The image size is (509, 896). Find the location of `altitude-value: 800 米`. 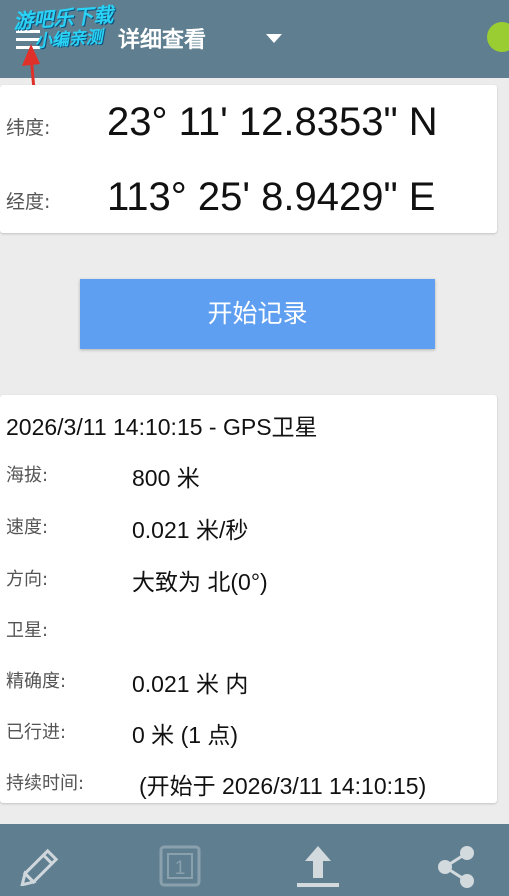

altitude-value: 800 米 is located at coordinates (166, 478).